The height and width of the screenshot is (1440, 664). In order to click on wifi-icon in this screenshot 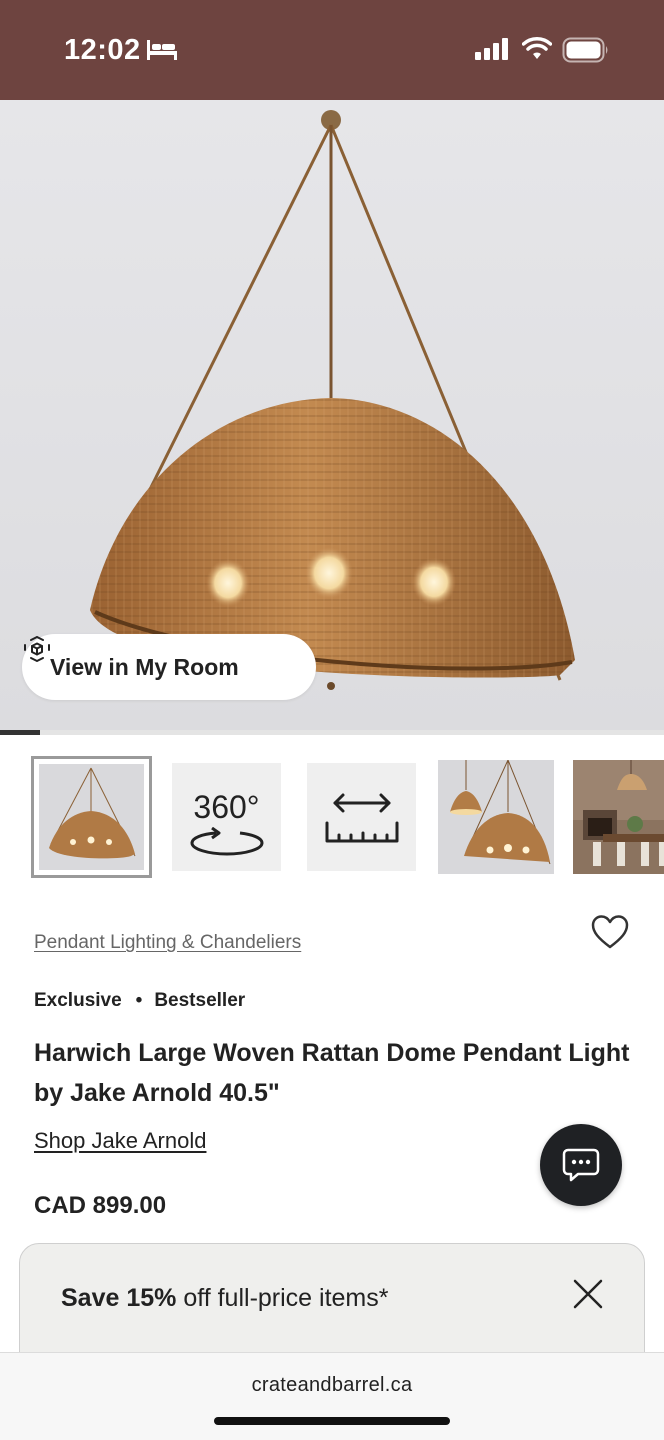, I will do `click(537, 48)`.